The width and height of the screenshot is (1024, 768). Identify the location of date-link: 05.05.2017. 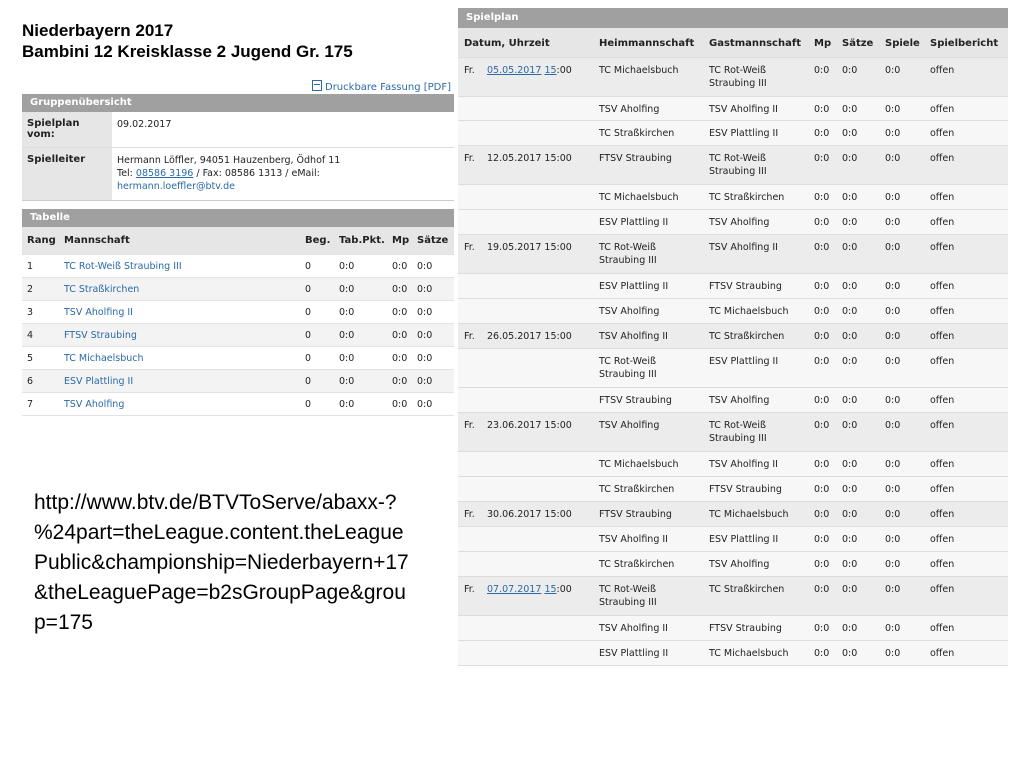
(514, 70).